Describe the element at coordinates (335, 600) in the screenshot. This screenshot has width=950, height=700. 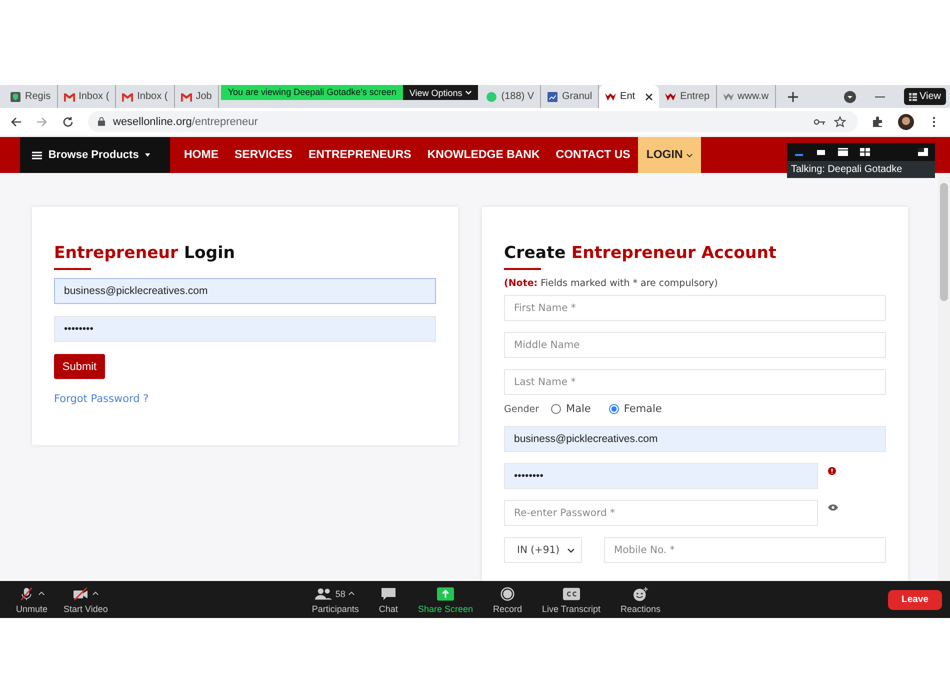
I see `toolbar-button: 58 Participants` at that location.